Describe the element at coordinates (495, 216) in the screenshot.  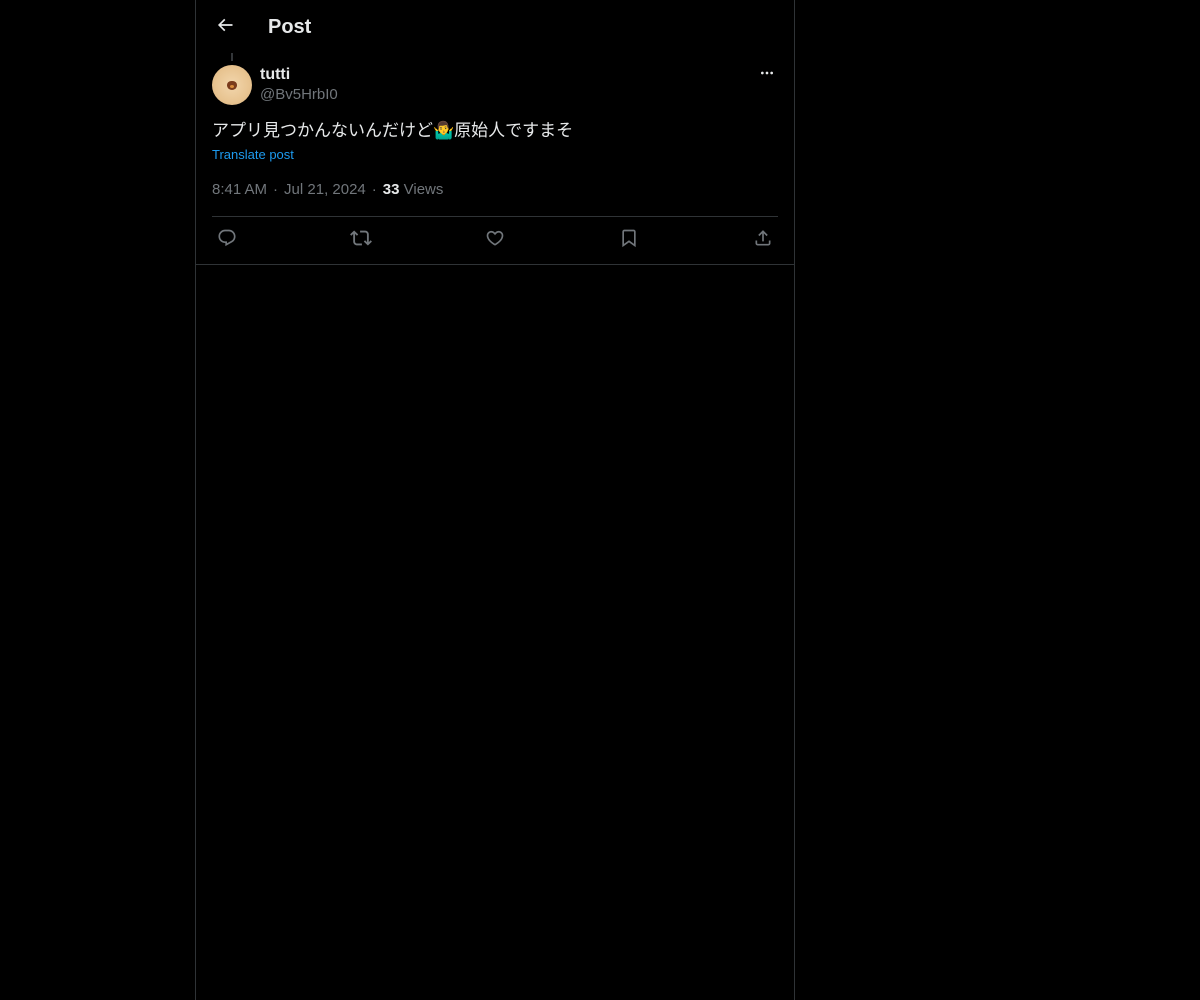
I see `divider` at that location.